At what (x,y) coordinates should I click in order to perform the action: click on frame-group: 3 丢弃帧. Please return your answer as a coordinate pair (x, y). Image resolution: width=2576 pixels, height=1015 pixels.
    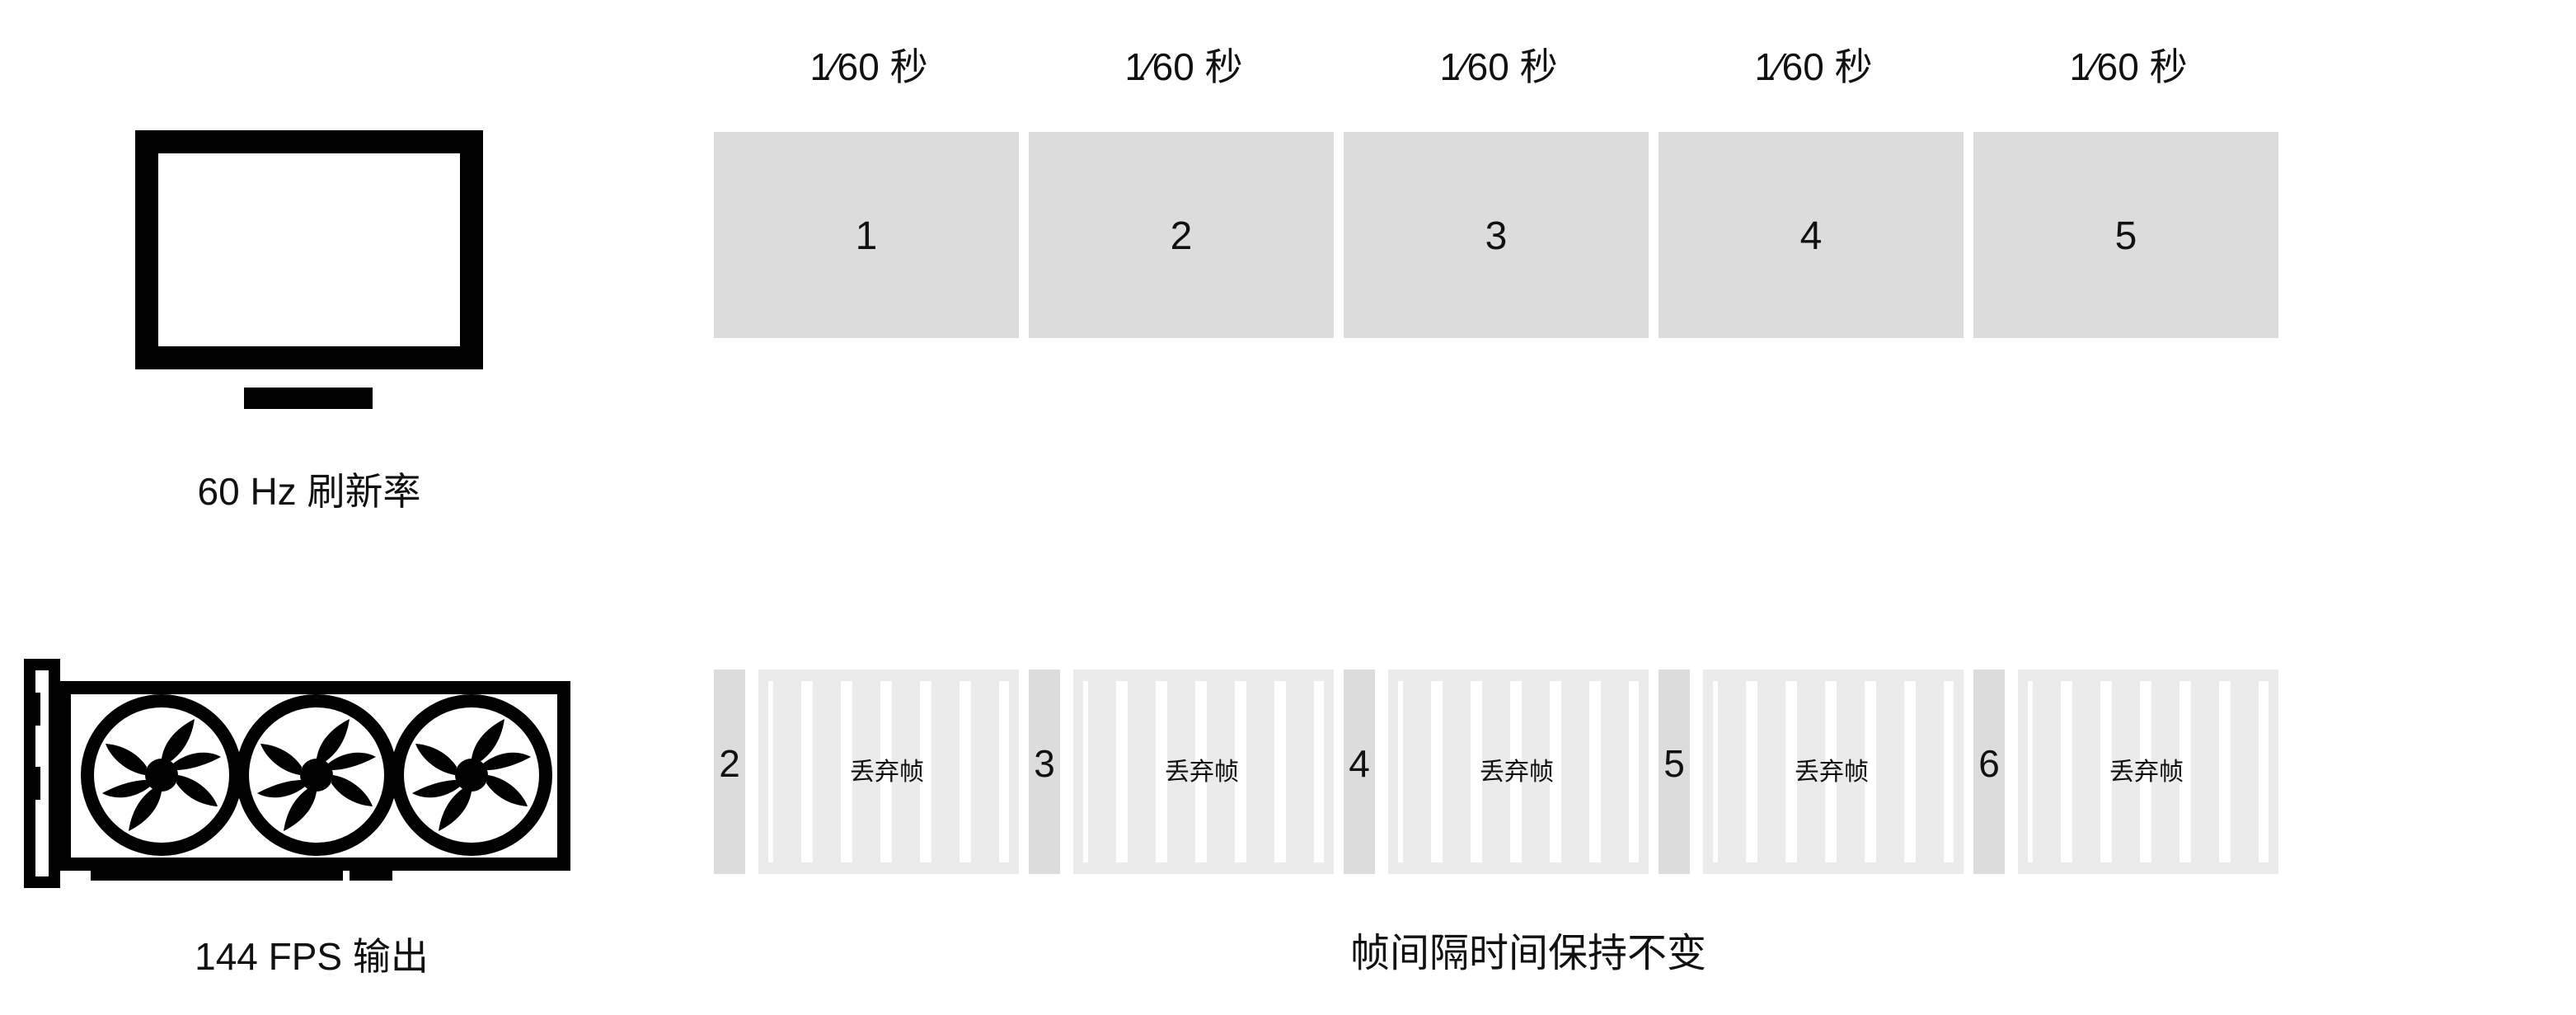
    Looking at the image, I should click on (1181, 772).